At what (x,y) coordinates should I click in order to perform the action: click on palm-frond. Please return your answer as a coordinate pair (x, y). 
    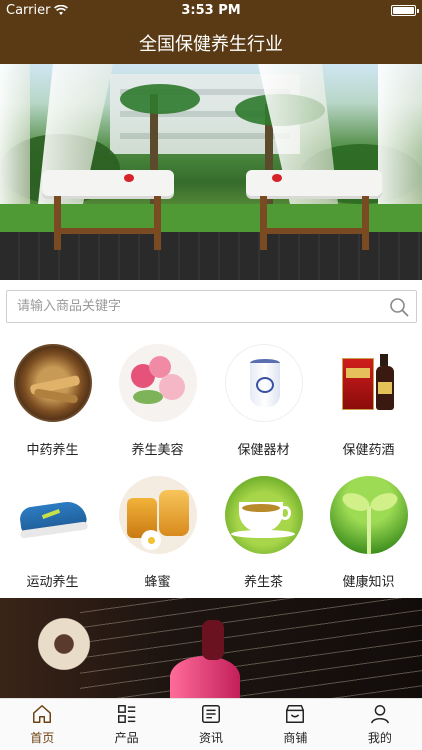
    Looking at the image, I should click on (160, 99).